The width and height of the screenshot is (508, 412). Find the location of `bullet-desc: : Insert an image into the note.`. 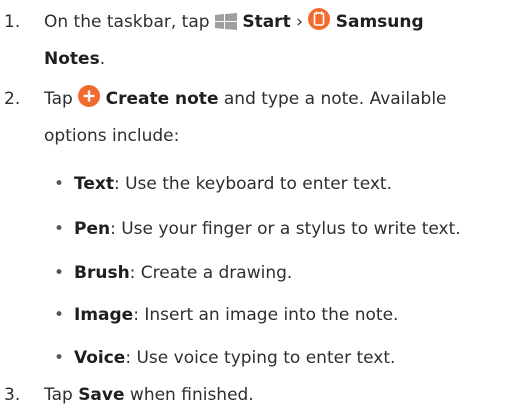

bullet-desc: : Insert an image into the note. is located at coordinates (266, 315).